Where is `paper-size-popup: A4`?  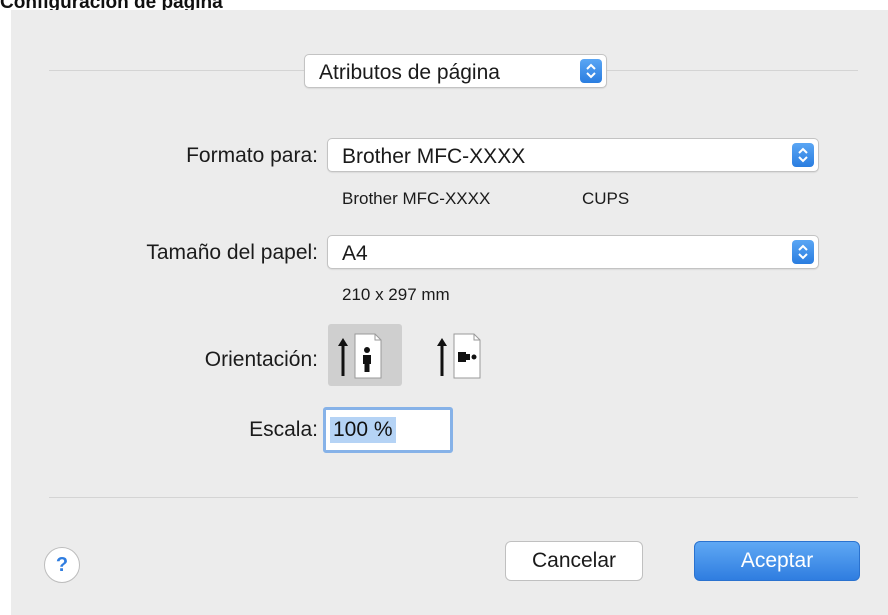 paper-size-popup: A4 is located at coordinates (573, 252).